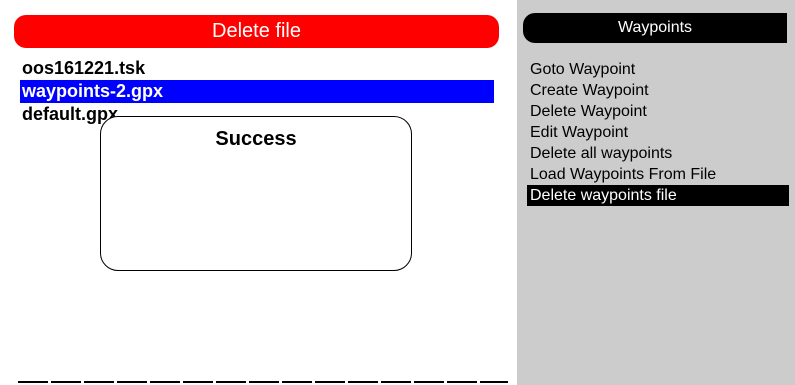 This screenshot has width=795, height=385. What do you see at coordinates (256, 139) in the screenshot?
I see `success-message: Success` at bounding box center [256, 139].